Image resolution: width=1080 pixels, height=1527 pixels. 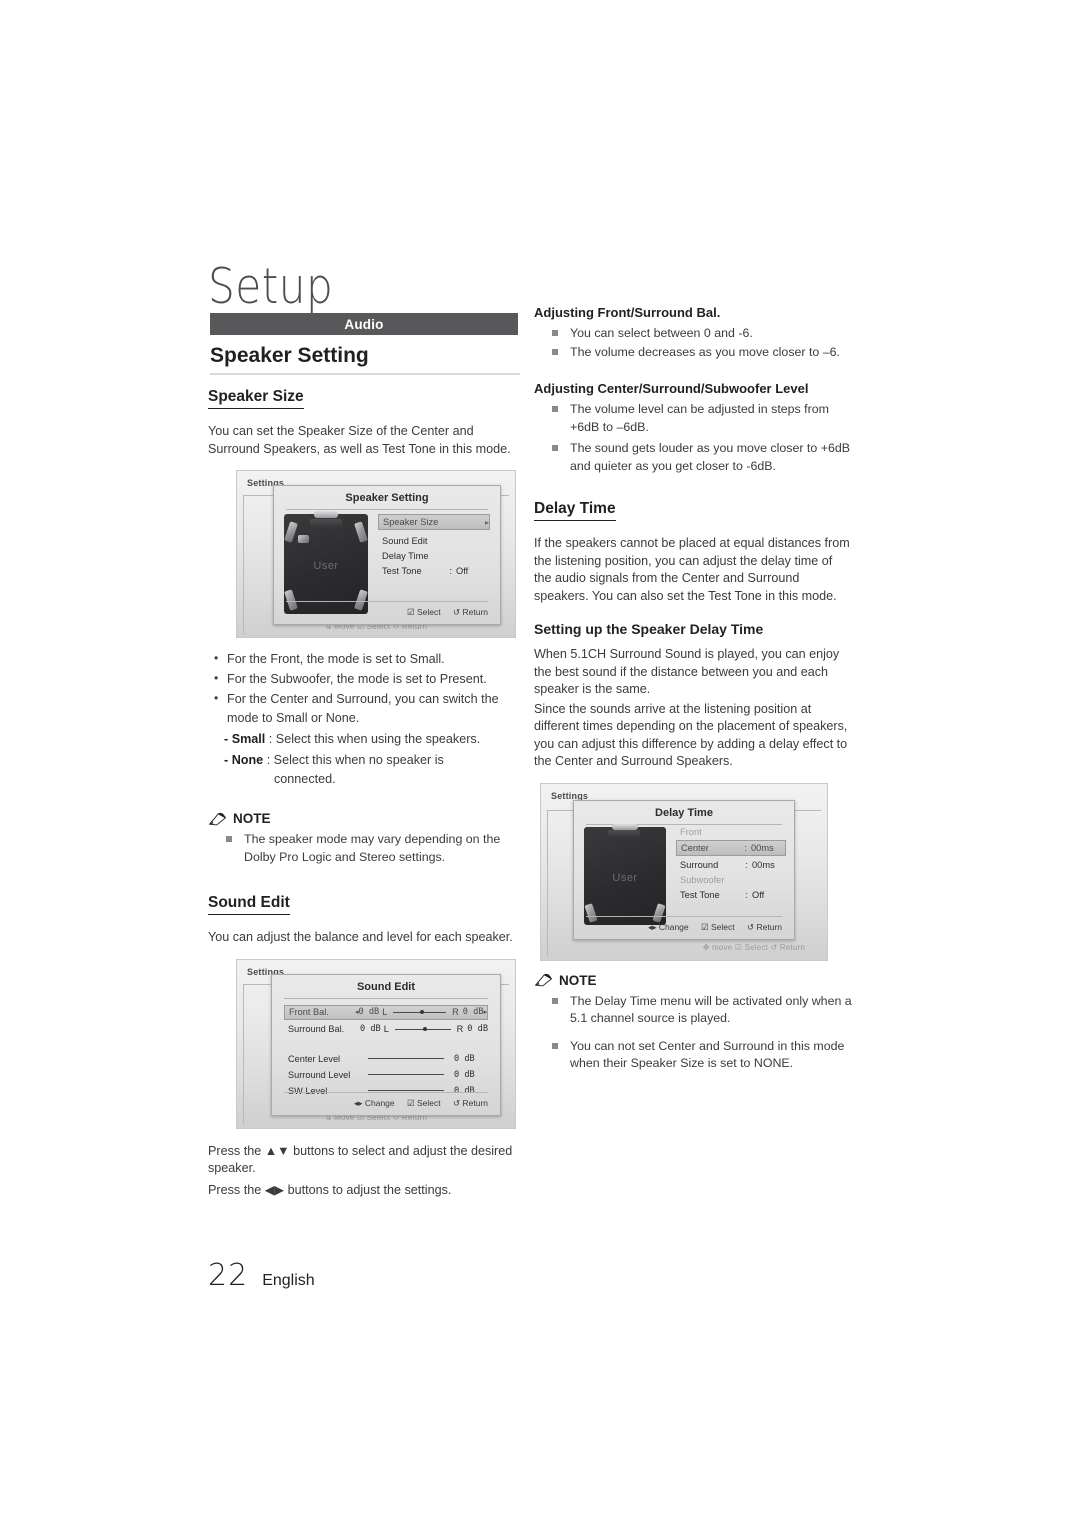 What do you see at coordinates (731, 847) in the screenshot?
I see `menu-item-center: Center : 00ms` at bounding box center [731, 847].